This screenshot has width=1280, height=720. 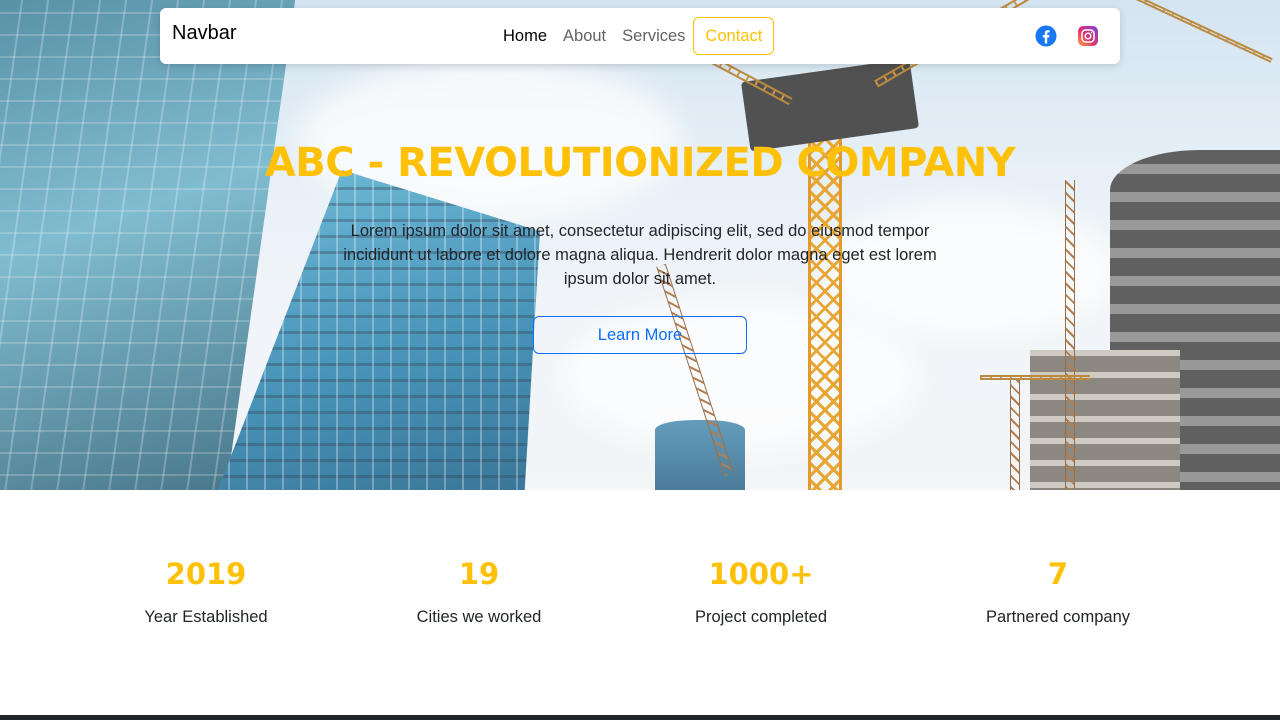 I want to click on navbar-brand: Navbar, so click(x=204, y=33).